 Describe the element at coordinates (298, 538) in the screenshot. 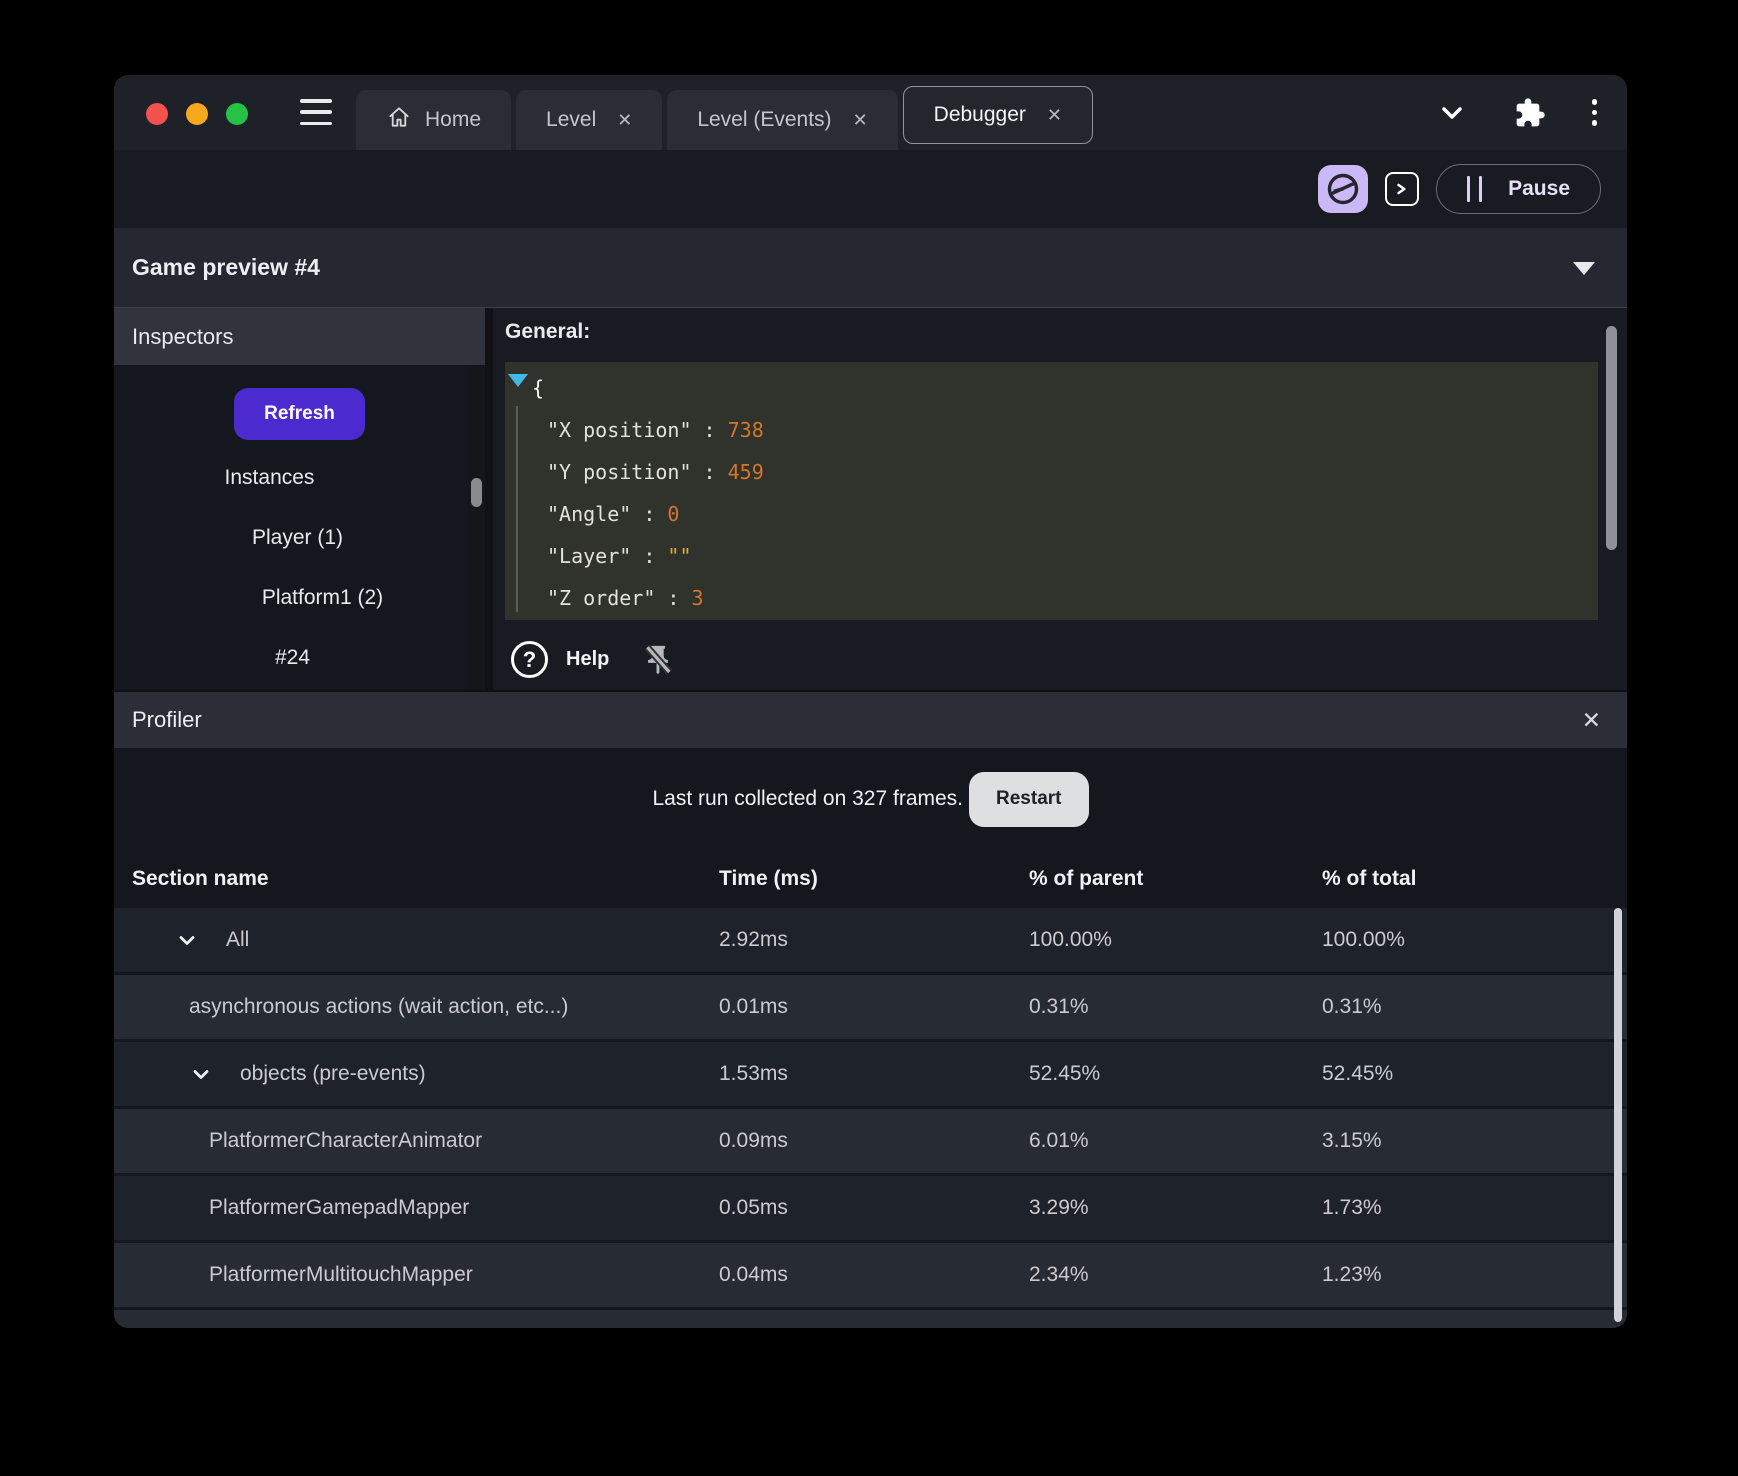

I see `inspector-tree-item: Player (1)` at that location.